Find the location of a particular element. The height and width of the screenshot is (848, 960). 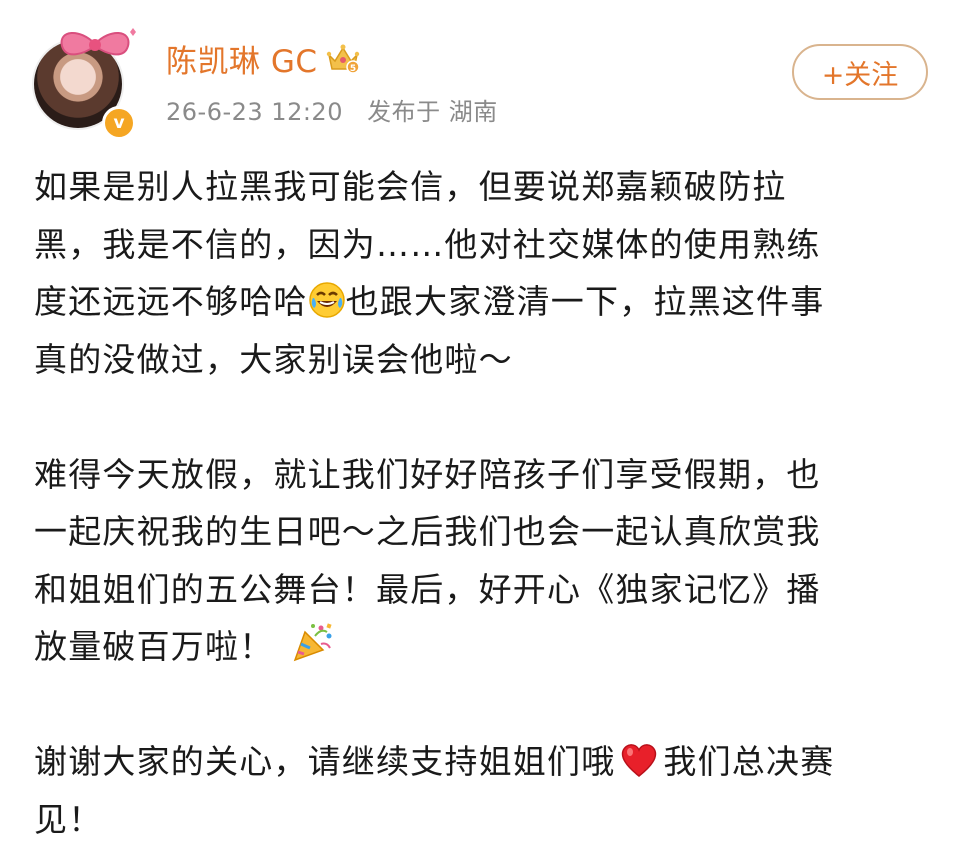

text-line: 谢谢大家的关心，请继续支持姐姐们哦 我们总决赛 is located at coordinates (484, 762).